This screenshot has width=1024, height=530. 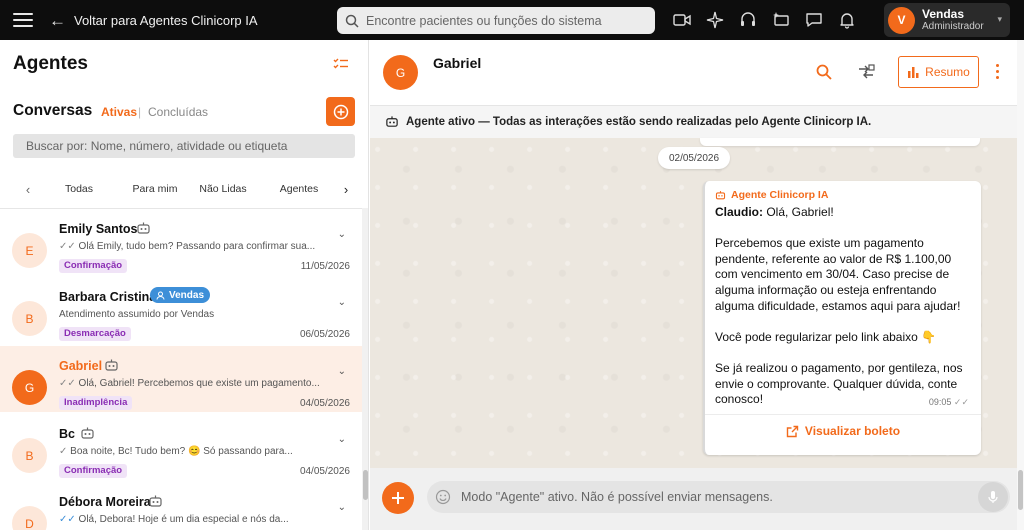 What do you see at coordinates (67, 519) in the screenshot?
I see `read-check-icon: ✓✓` at bounding box center [67, 519].